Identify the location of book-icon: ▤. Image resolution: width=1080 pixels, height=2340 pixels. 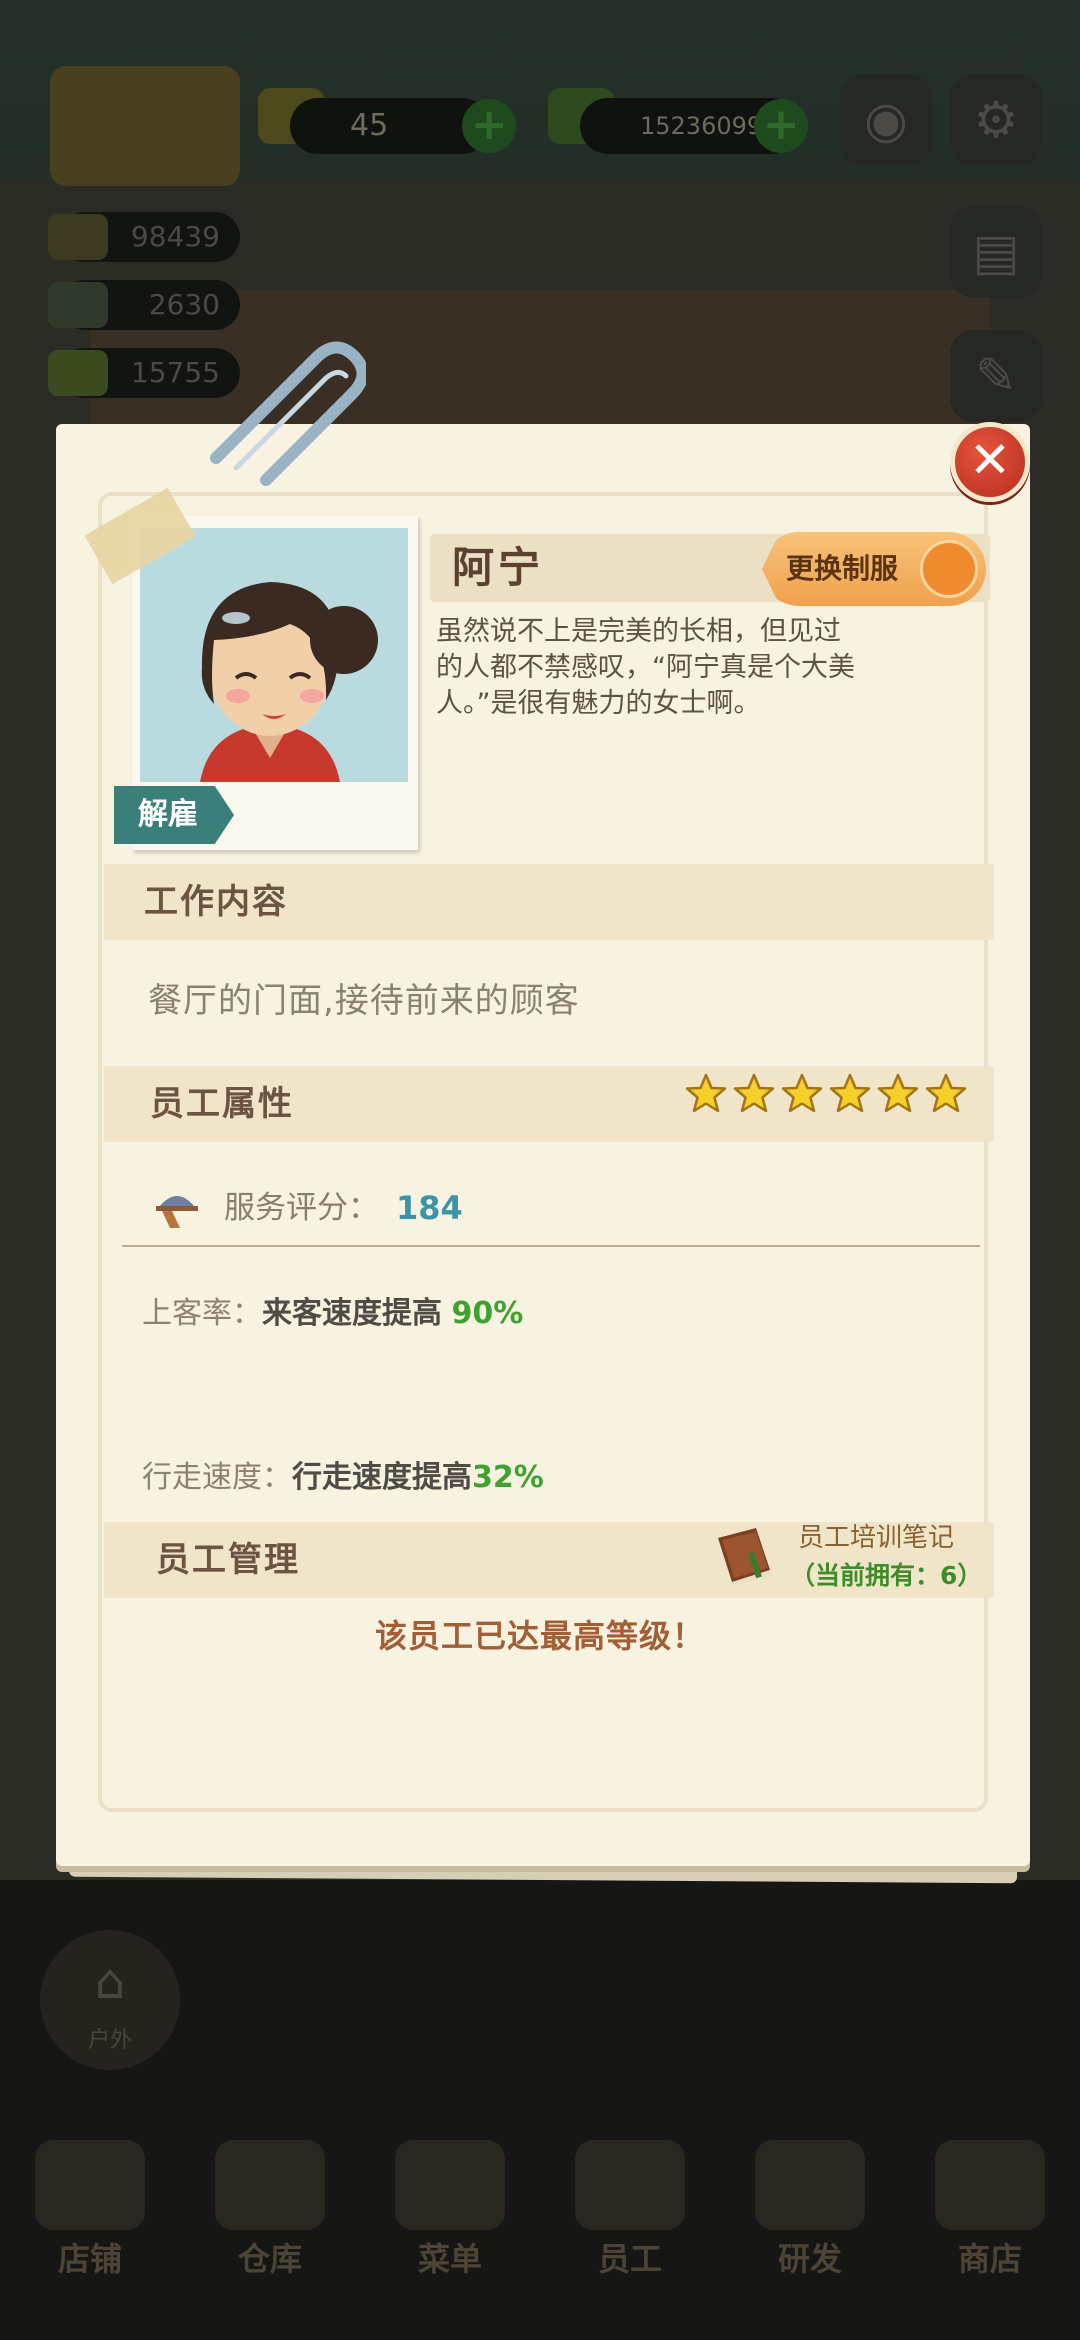
(996, 252).